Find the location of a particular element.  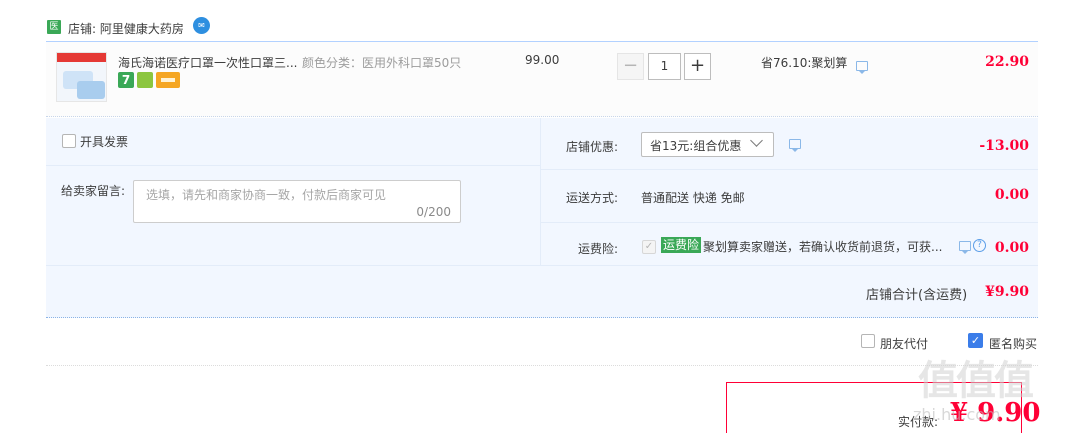

item-spec: 颜色分类：医用外科口罩50只 is located at coordinates (382, 63).